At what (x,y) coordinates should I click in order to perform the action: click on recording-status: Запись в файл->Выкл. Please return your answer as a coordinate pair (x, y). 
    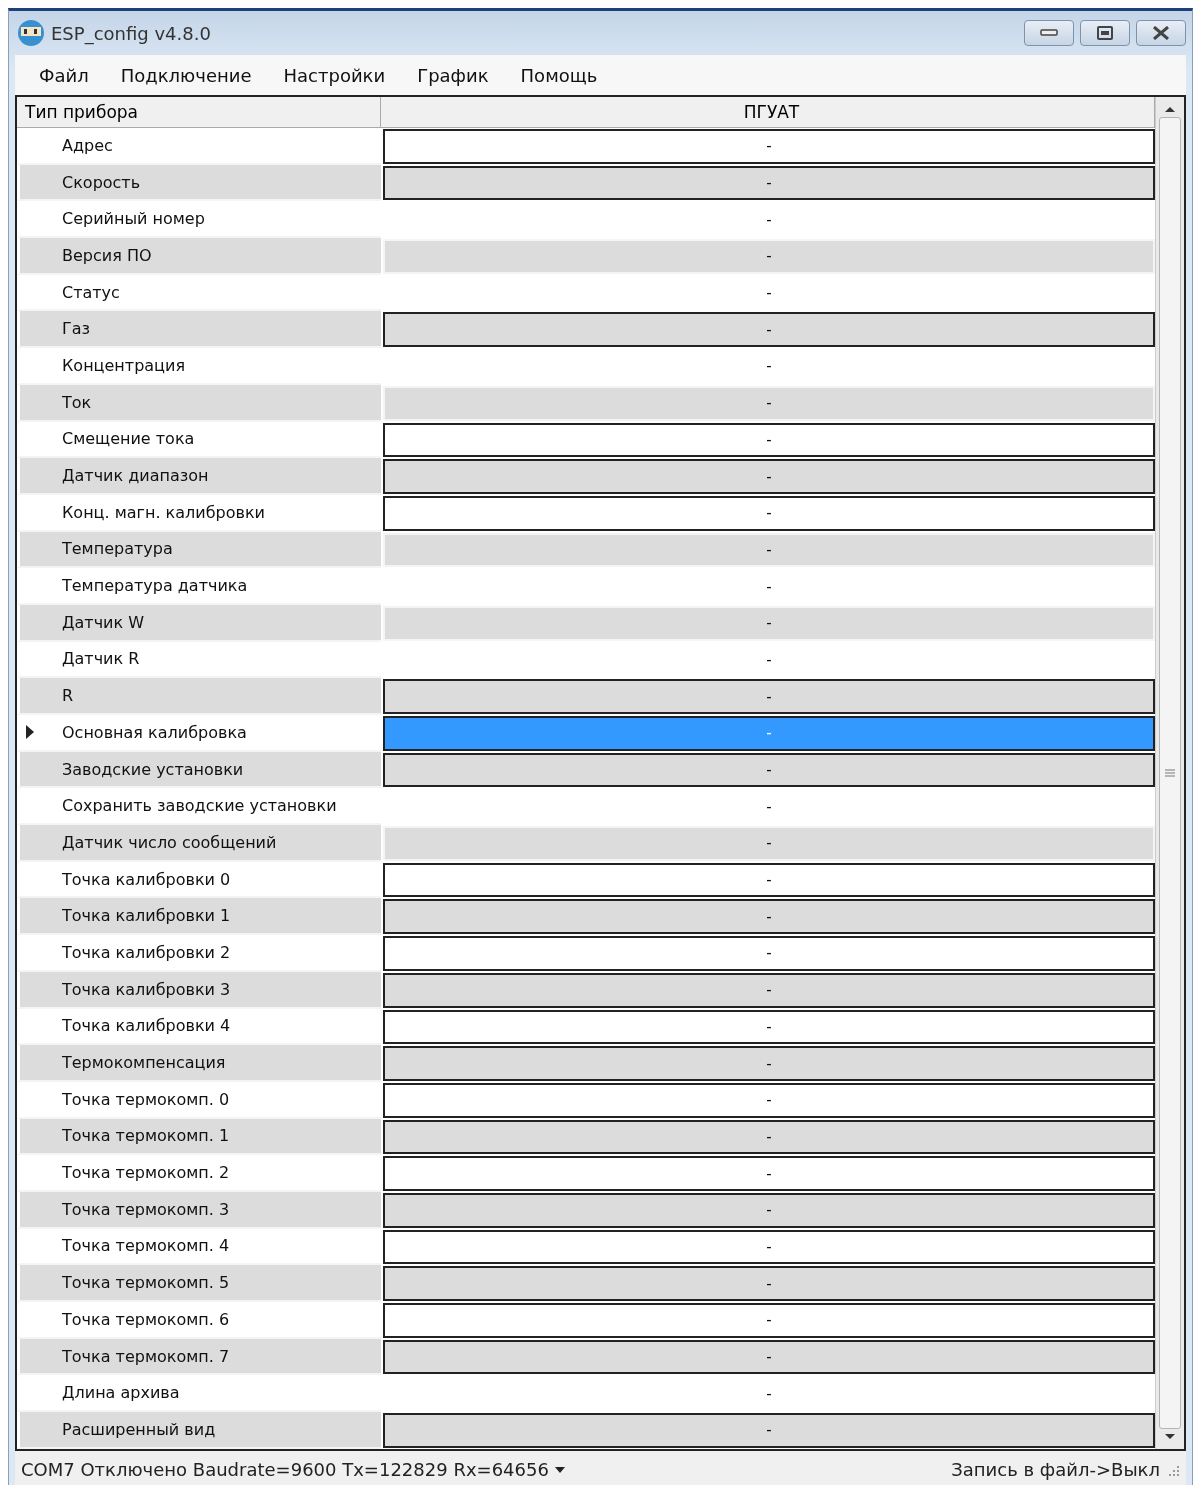
    Looking at the image, I should click on (1055, 1470).